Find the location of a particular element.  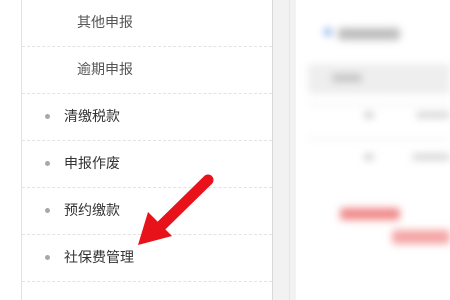

sidebar-item-label: 逾期申报 is located at coordinates (105, 70).